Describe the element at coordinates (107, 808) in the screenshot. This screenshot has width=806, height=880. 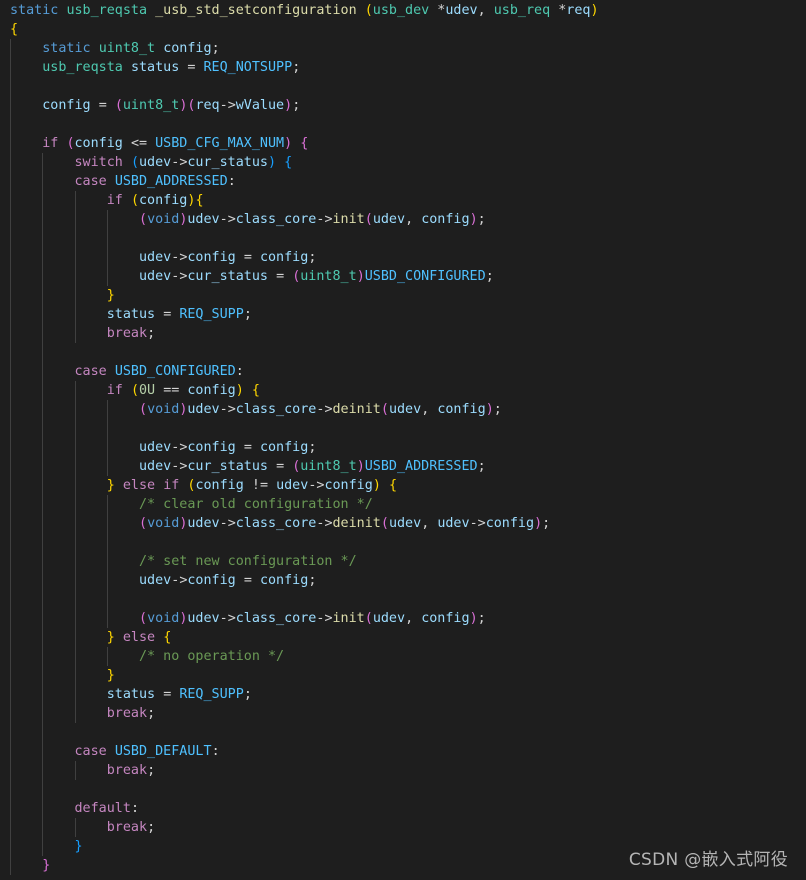
I see `code-line: default:` at that location.